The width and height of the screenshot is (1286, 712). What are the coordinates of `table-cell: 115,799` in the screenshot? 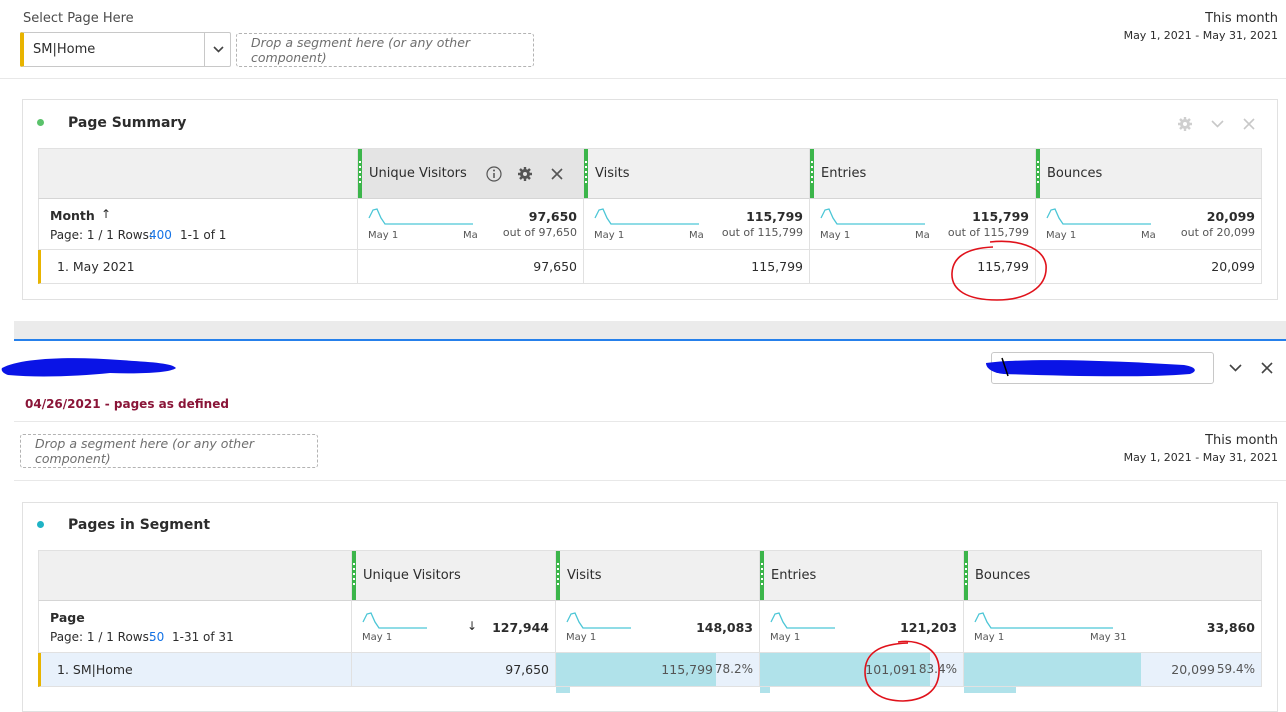 It's located at (697, 267).